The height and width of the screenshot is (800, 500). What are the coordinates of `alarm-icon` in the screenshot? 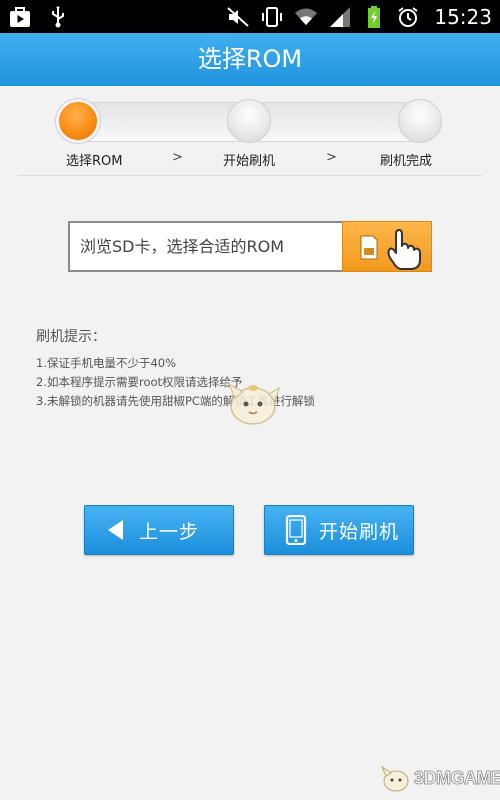 It's located at (408, 17).